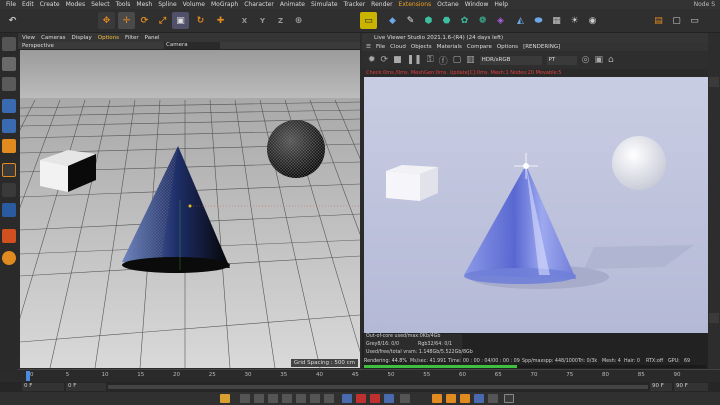  I want to click on previous-frame-icon, so click(273, 398).